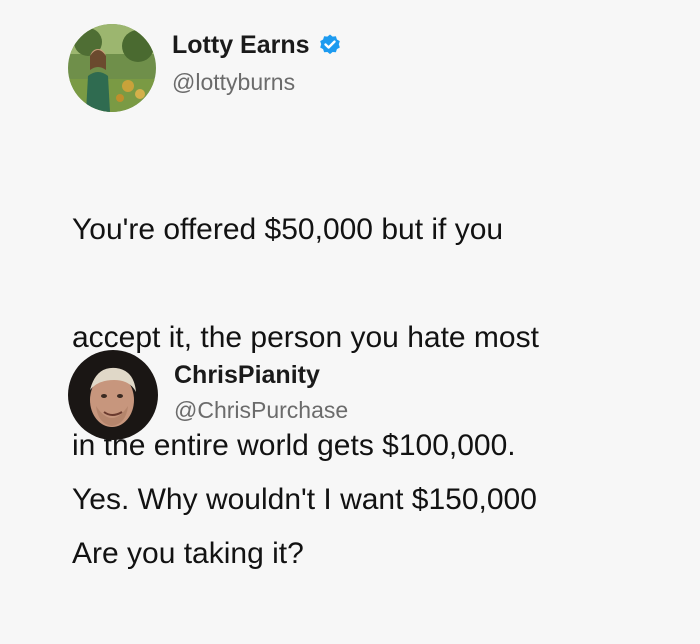 This screenshot has height=644, width=700. I want to click on chris-avatar, so click(113, 395).